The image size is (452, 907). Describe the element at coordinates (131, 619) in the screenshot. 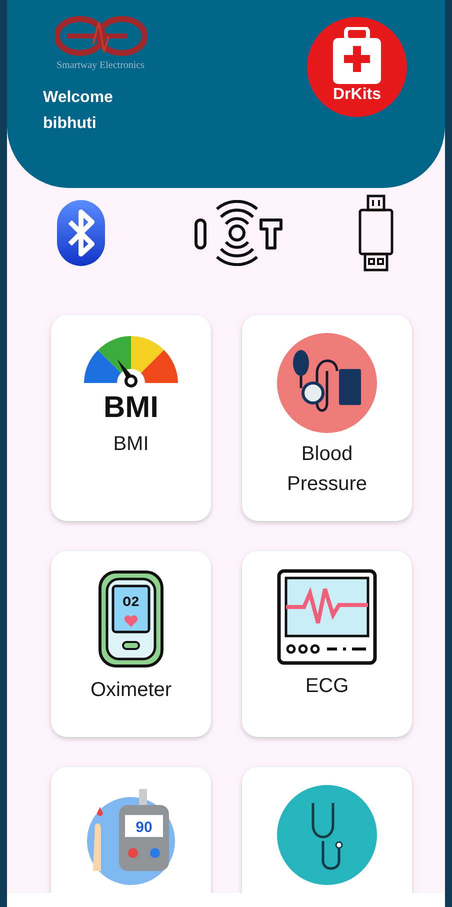

I see `pulse-oximeter-icon: O2` at that location.